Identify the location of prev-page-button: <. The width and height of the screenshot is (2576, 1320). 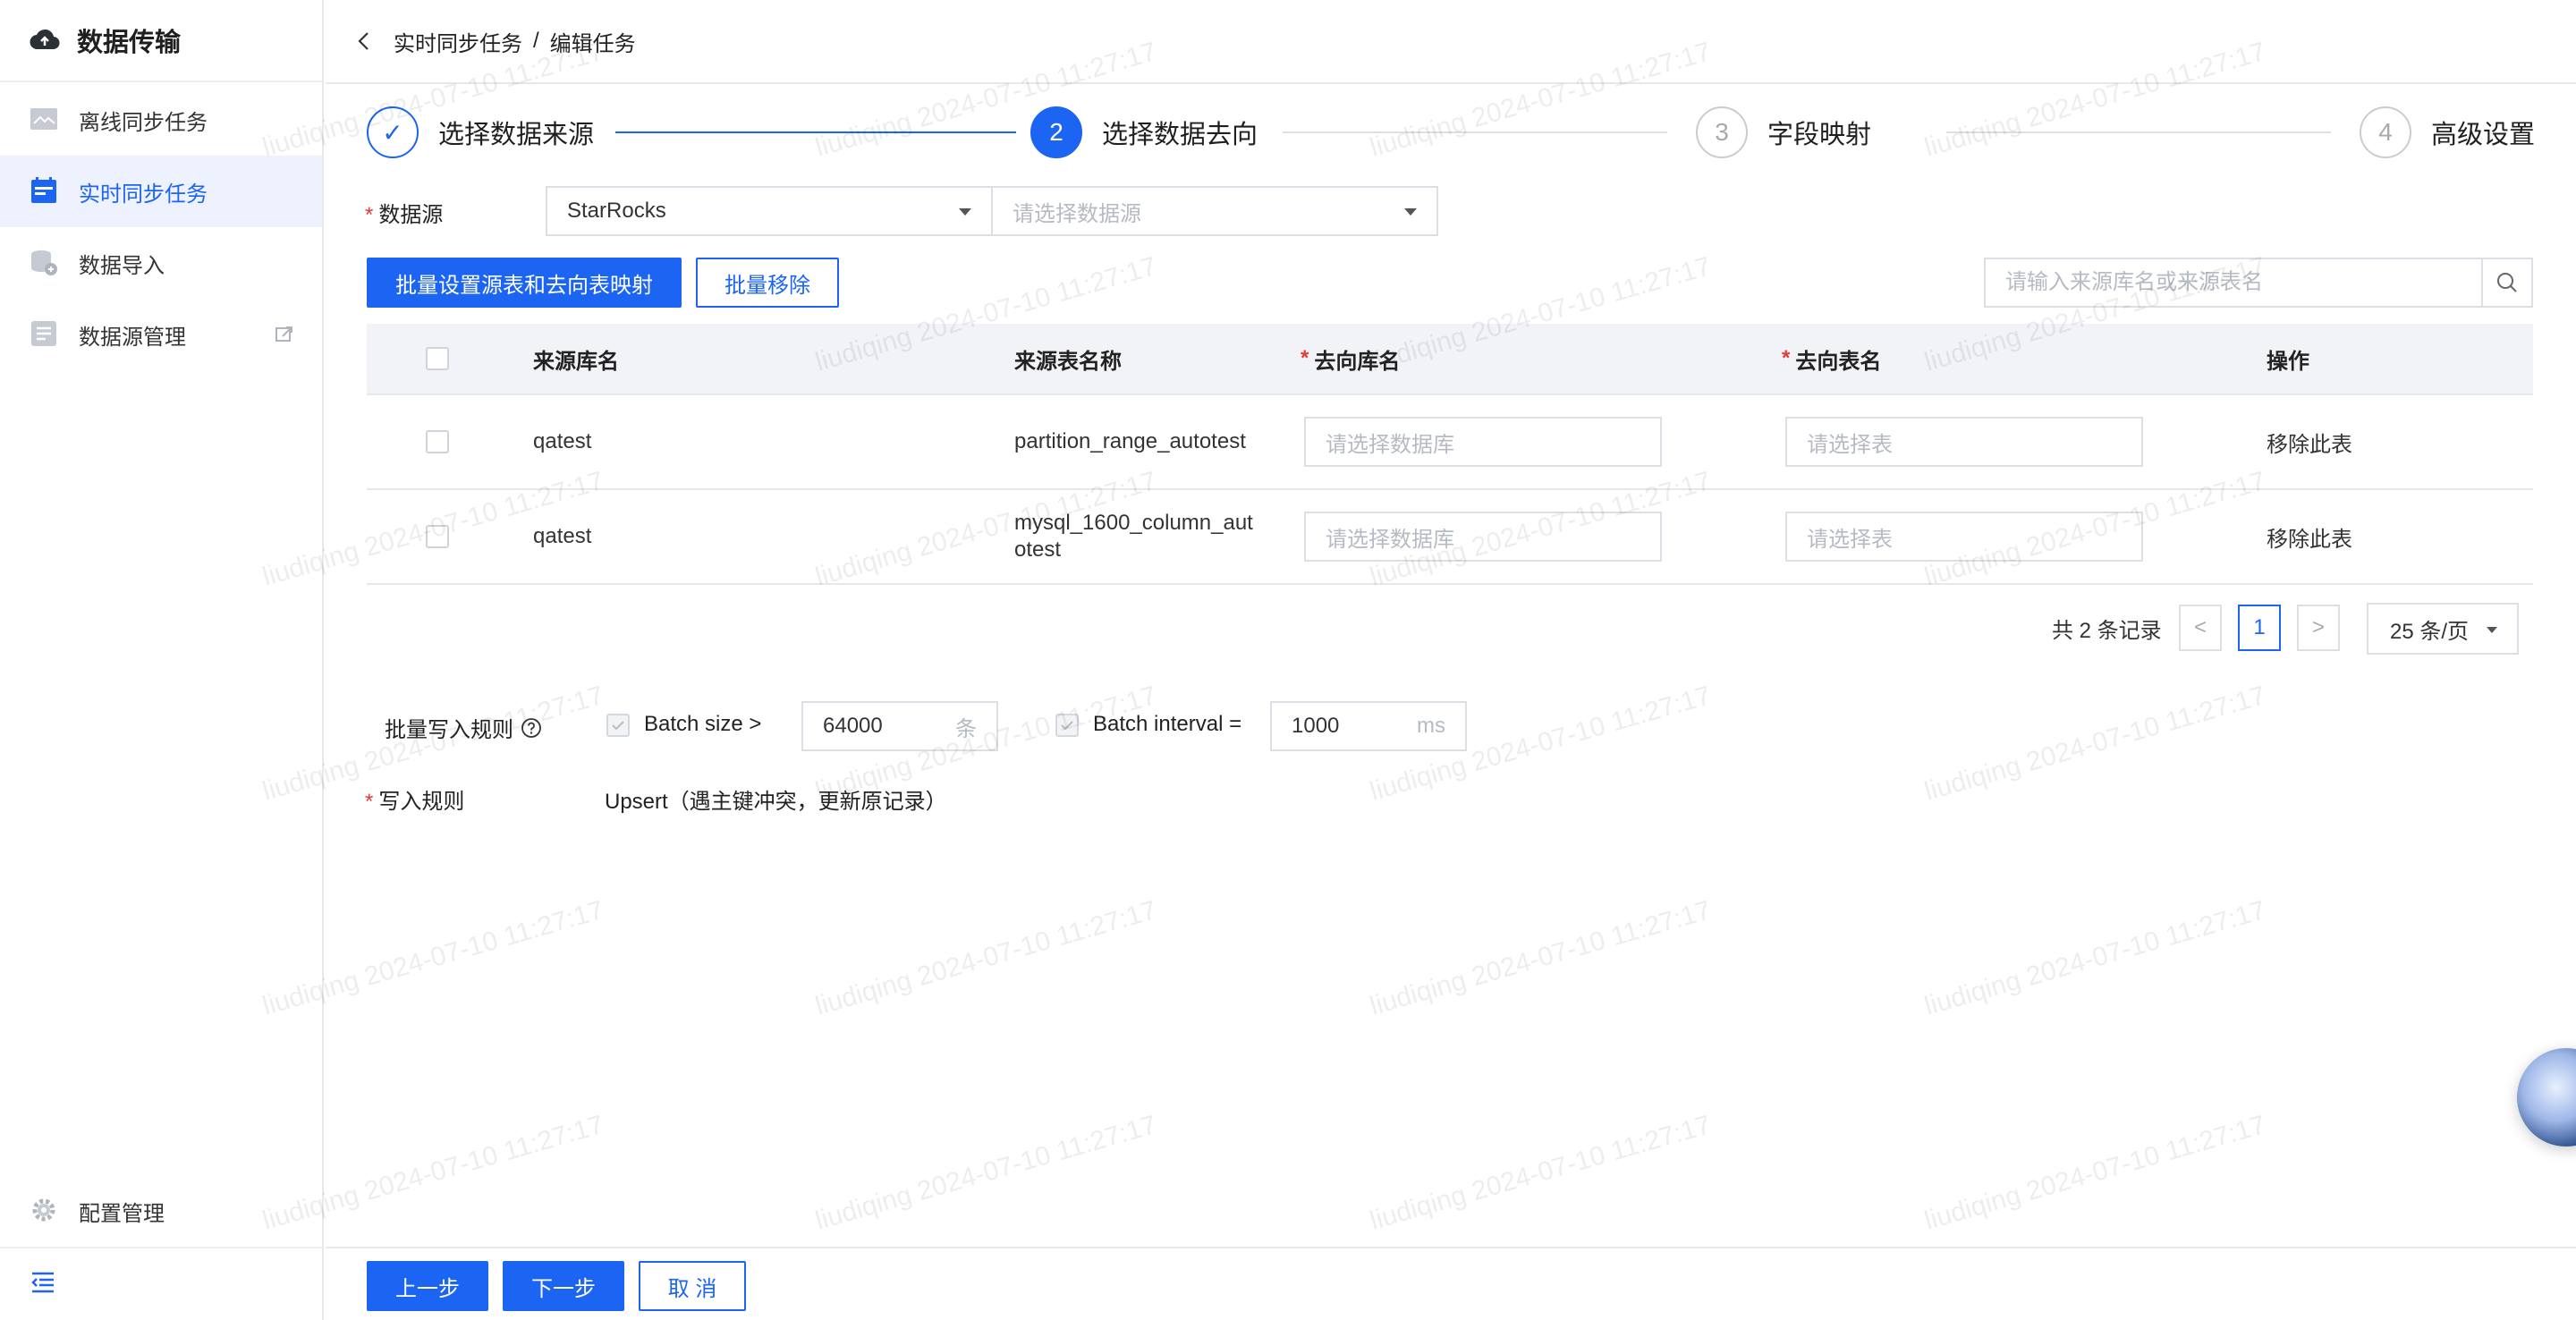
(2200, 628).